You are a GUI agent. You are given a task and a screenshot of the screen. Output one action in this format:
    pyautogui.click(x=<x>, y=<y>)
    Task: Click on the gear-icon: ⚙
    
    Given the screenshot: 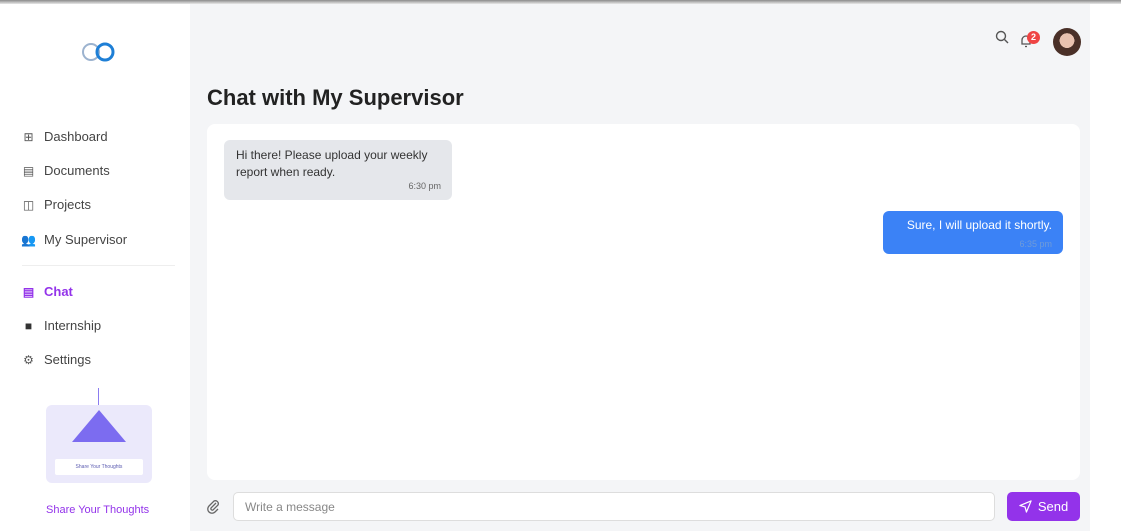 What is the action you would take?
    pyautogui.click(x=28, y=359)
    